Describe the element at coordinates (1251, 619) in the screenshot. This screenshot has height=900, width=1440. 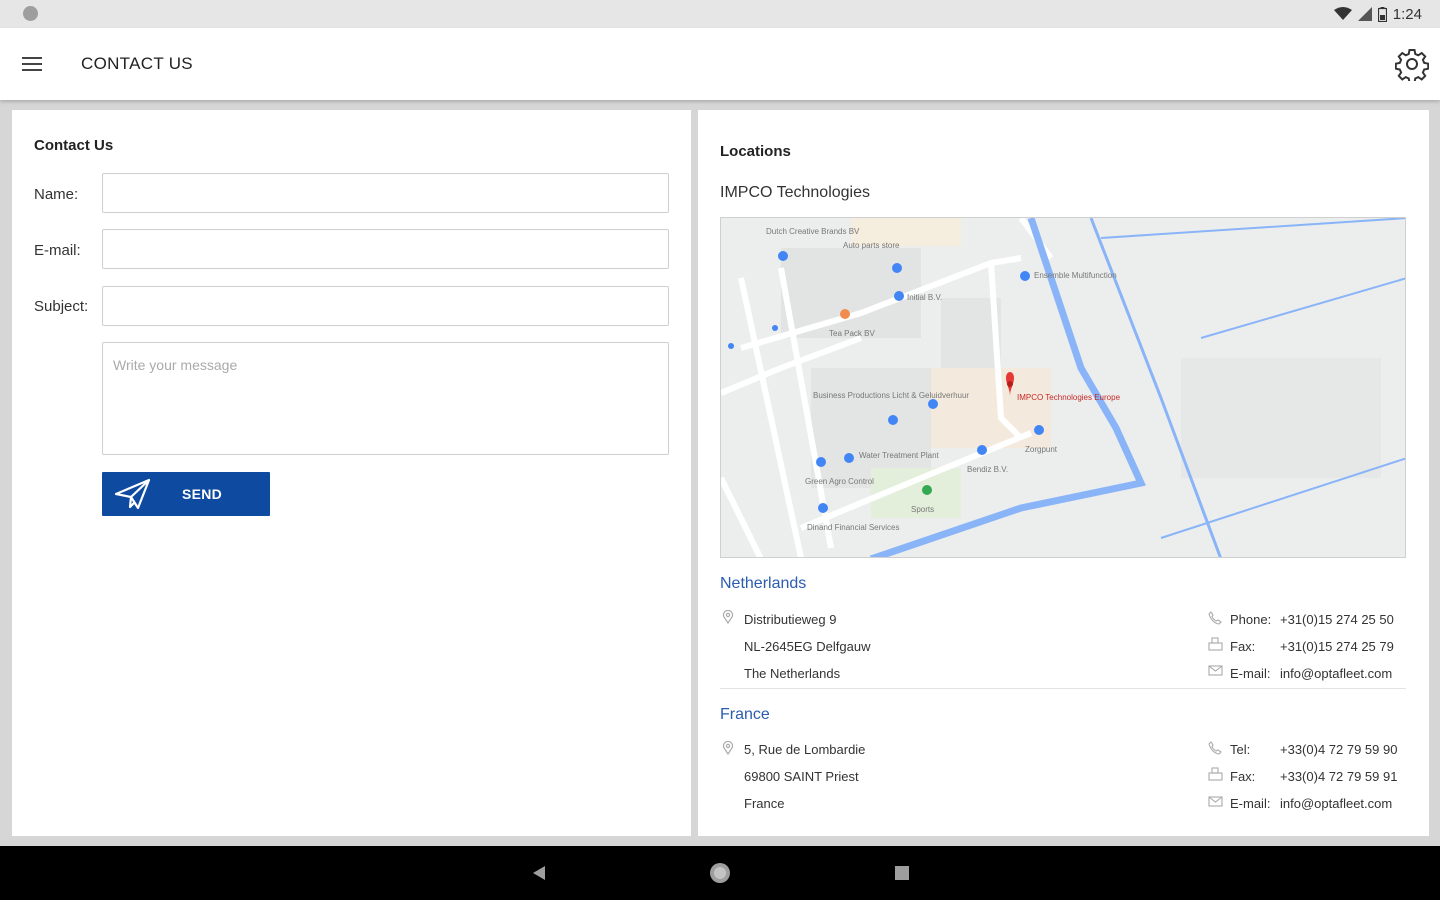
I see `phone-label: Phone:` at that location.